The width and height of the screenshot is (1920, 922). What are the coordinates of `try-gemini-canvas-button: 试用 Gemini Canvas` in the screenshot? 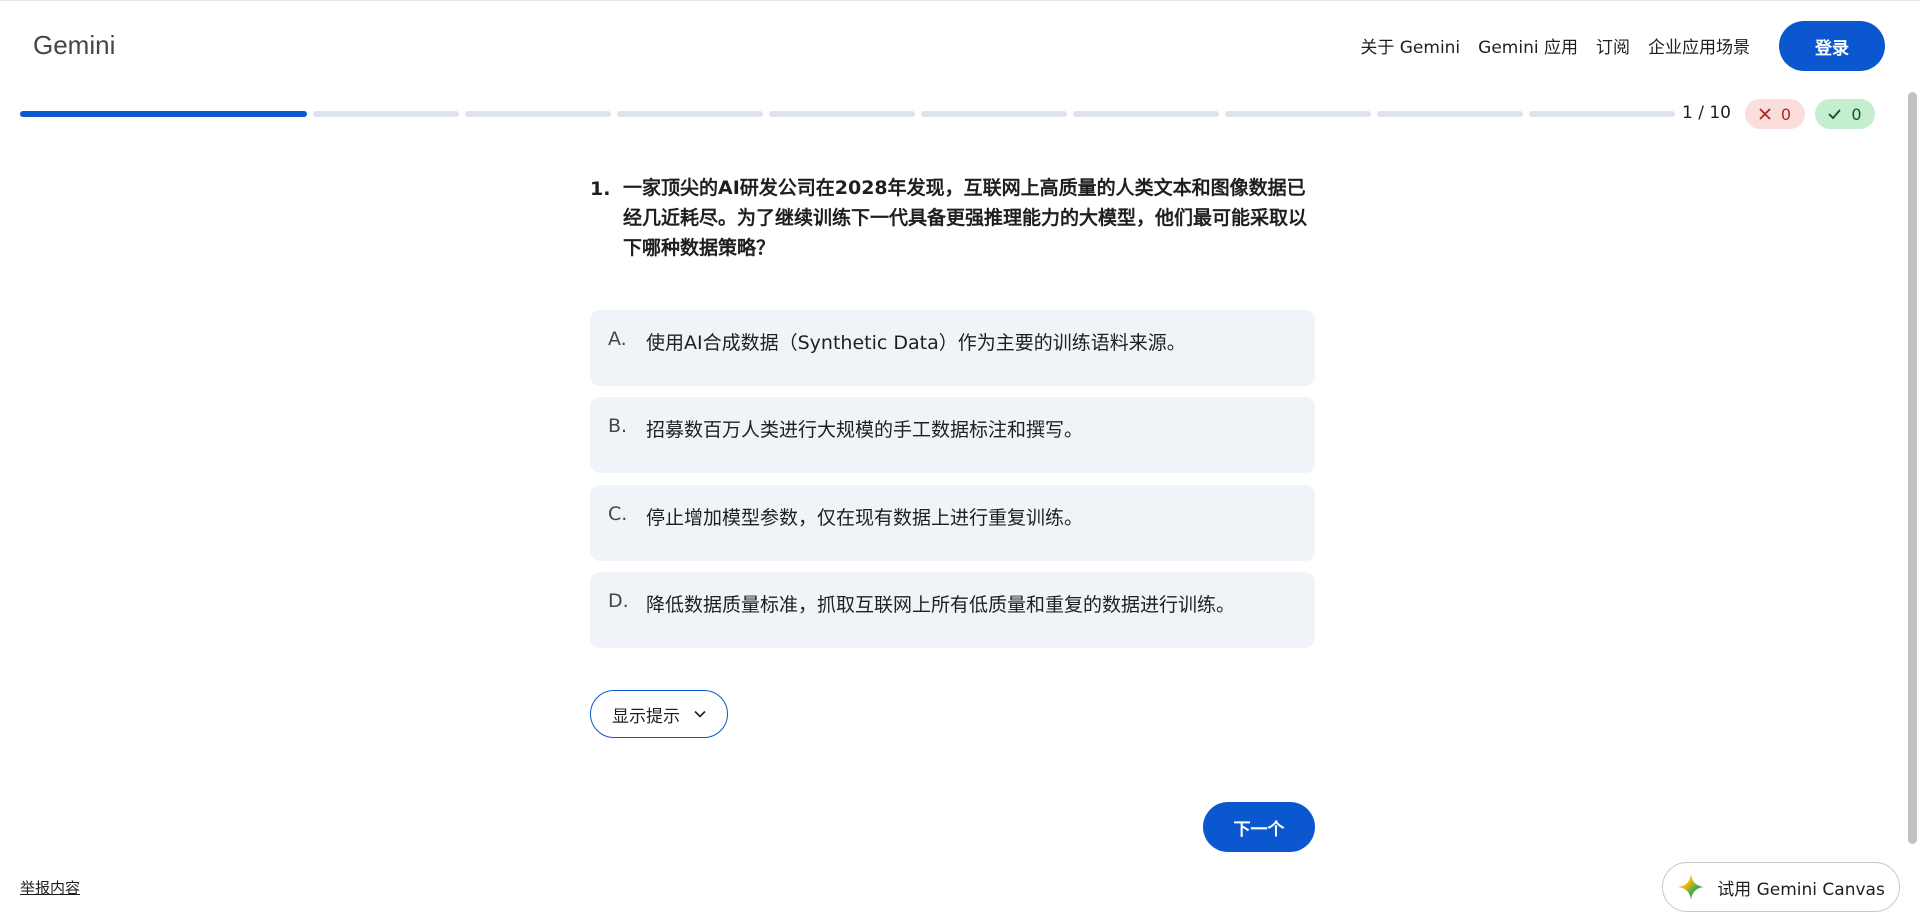 It's located at (1781, 887).